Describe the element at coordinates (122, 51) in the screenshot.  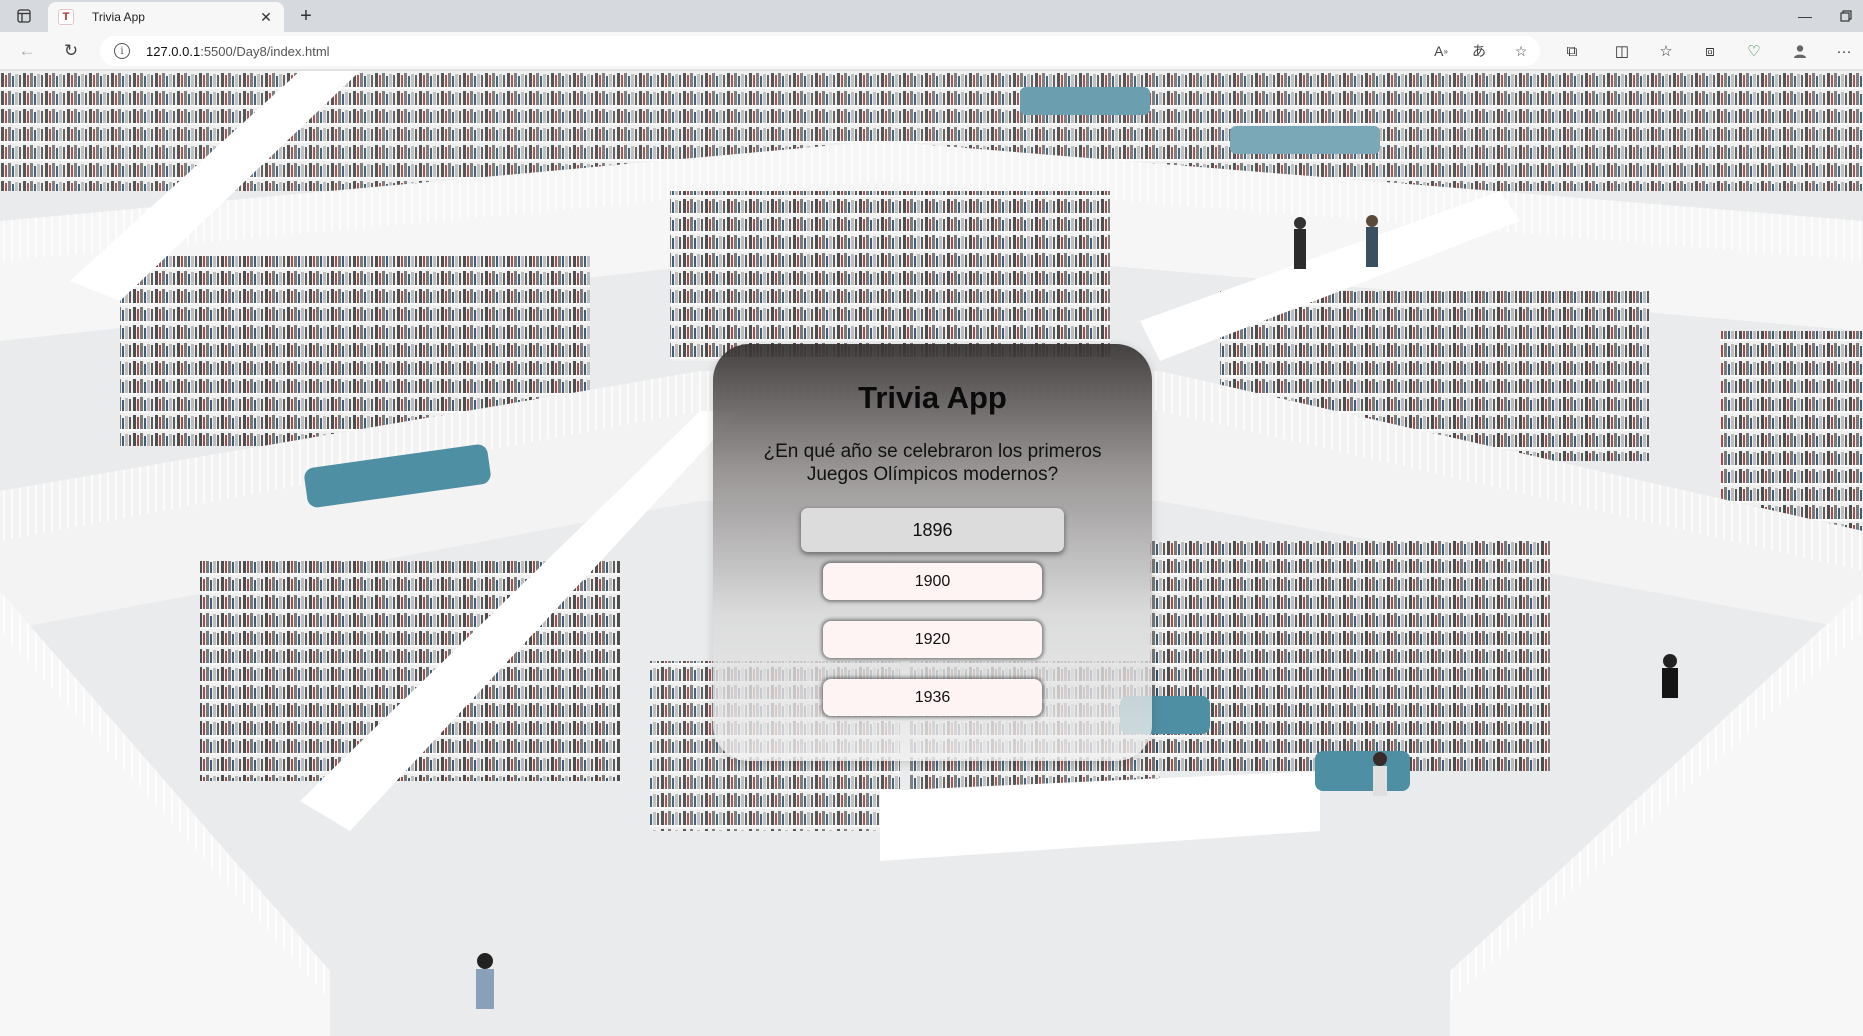
I see `info-icon: i` at that location.